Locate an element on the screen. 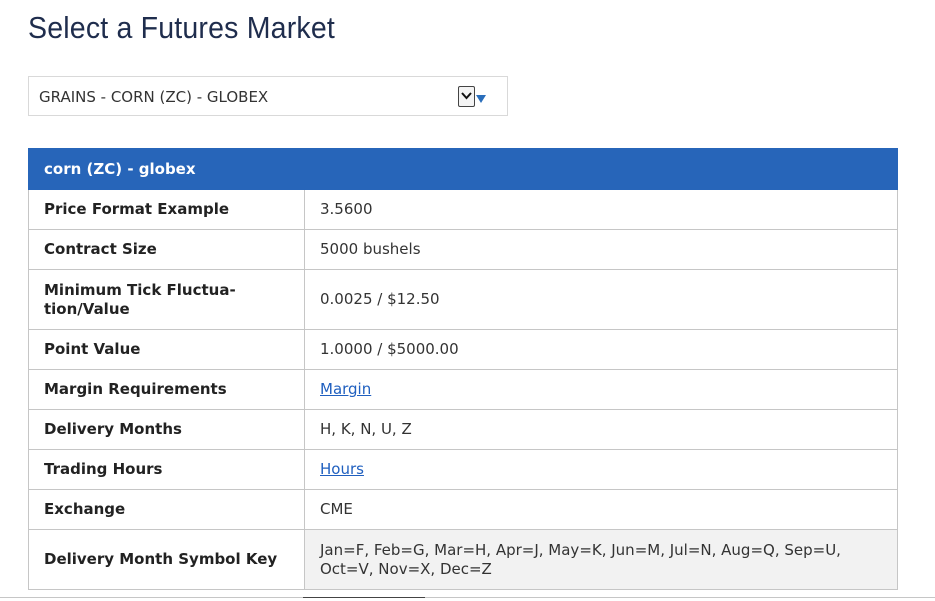 The image size is (935, 601). chevron-down-icon is located at coordinates (466, 96).